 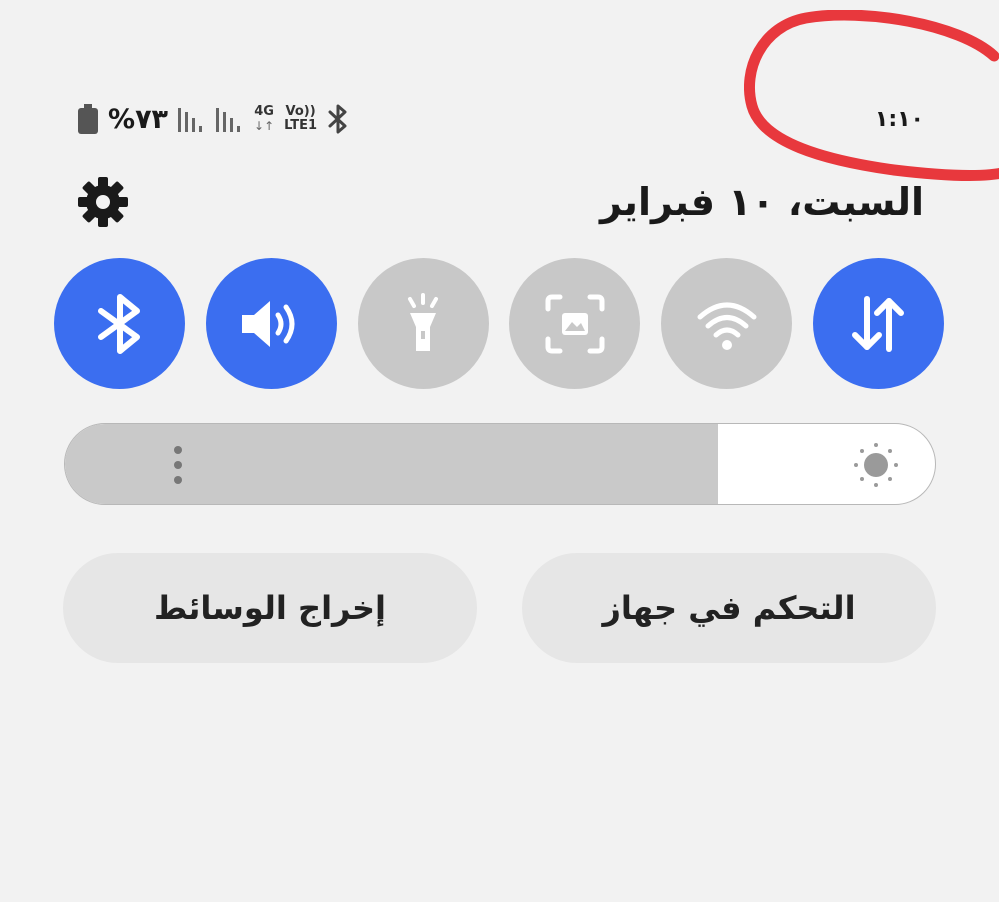 What do you see at coordinates (499, 324) in the screenshot?
I see `quick-toggles` at bounding box center [499, 324].